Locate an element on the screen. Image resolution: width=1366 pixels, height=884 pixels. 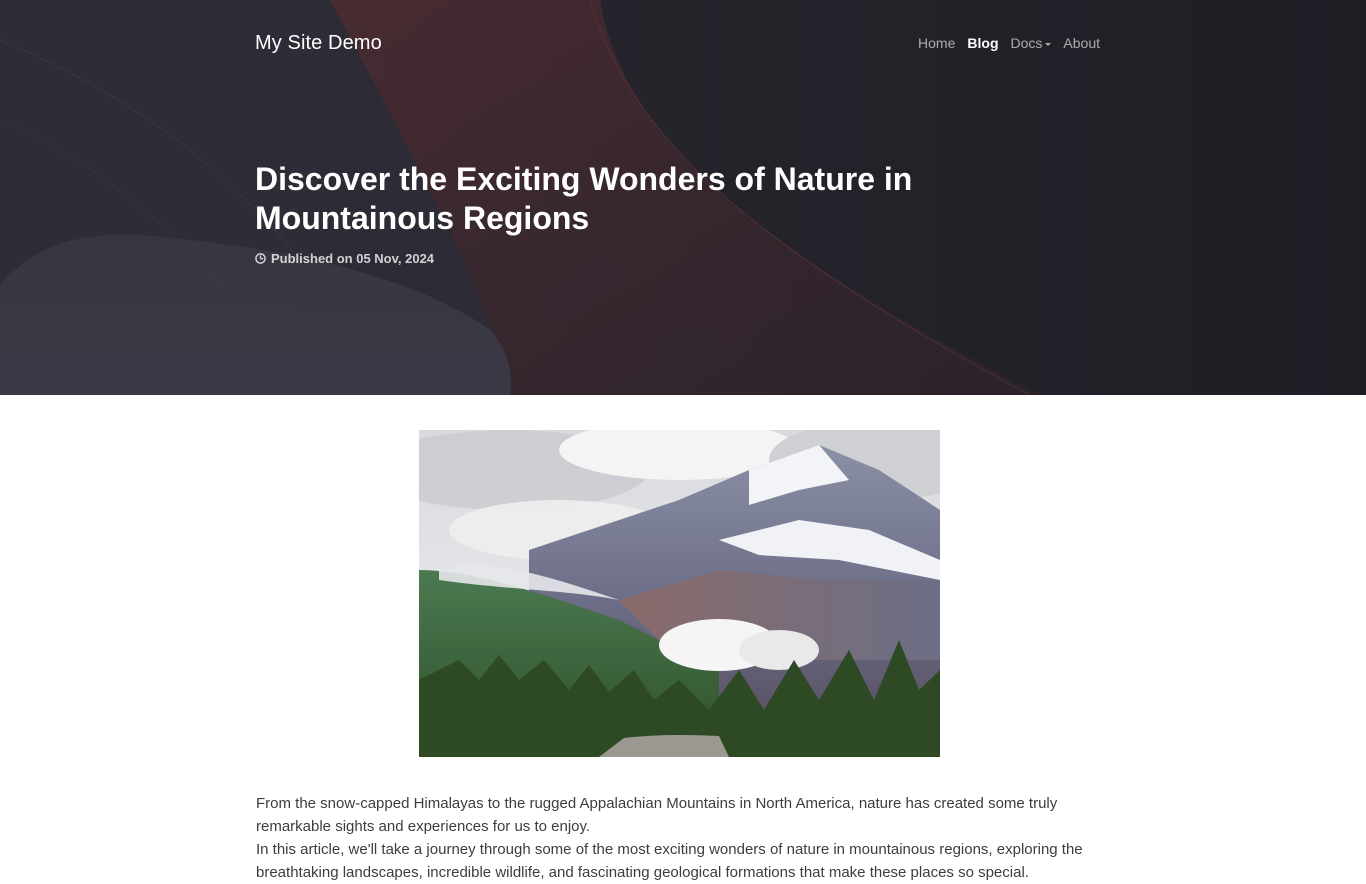
nav-dropdown-docs: Docs is located at coordinates (1031, 43).